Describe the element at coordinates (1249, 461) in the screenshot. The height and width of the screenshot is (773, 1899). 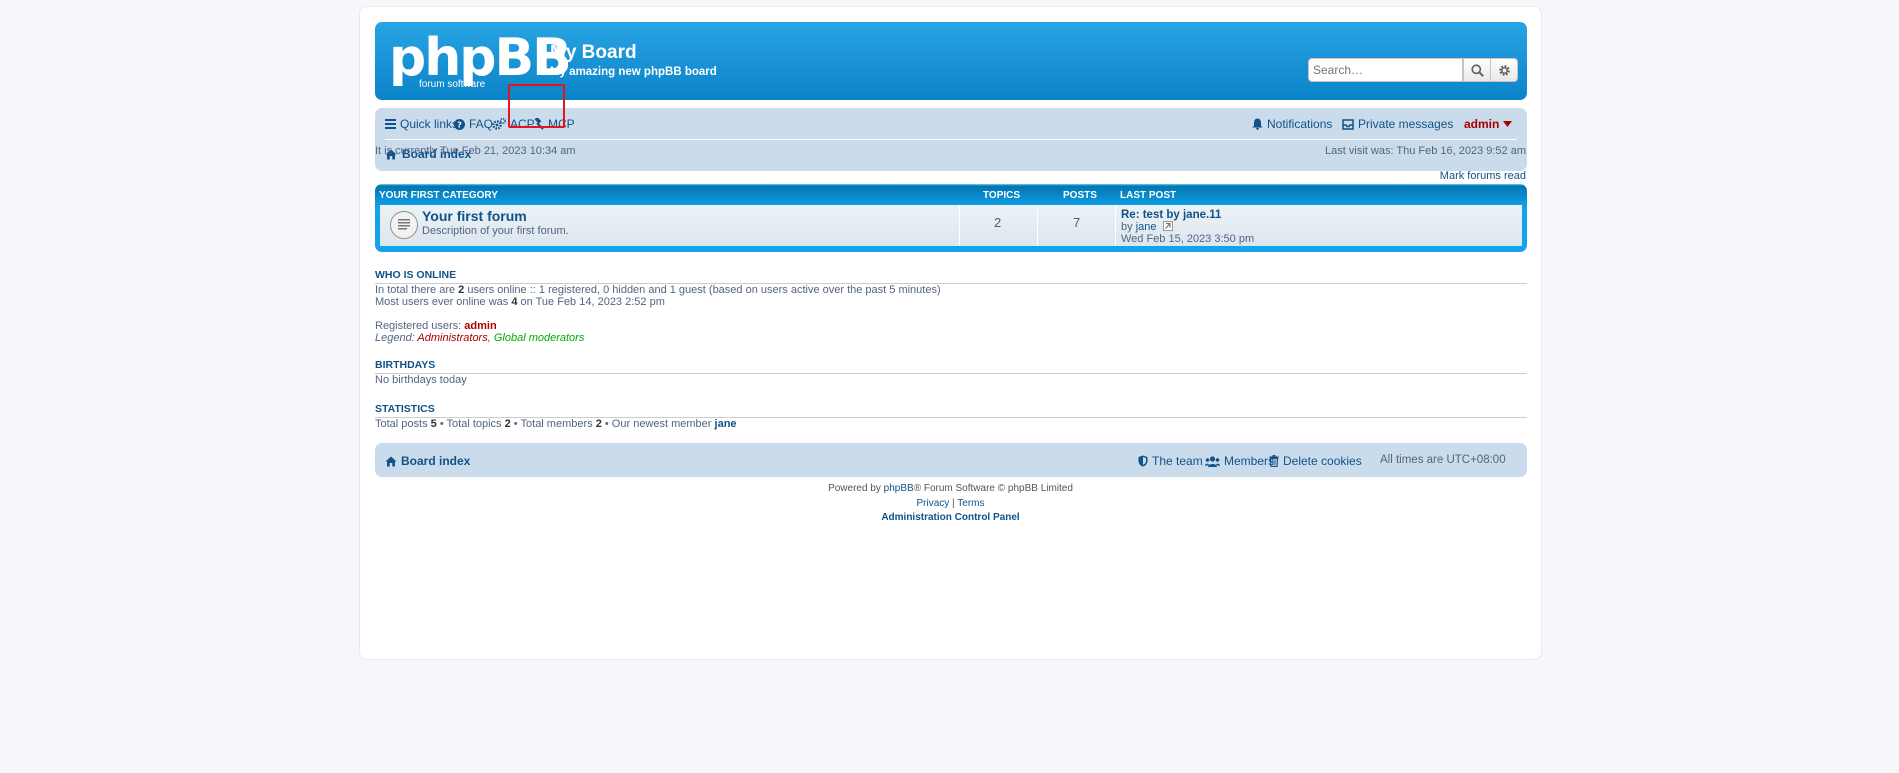
I see `members-label: Members` at that location.